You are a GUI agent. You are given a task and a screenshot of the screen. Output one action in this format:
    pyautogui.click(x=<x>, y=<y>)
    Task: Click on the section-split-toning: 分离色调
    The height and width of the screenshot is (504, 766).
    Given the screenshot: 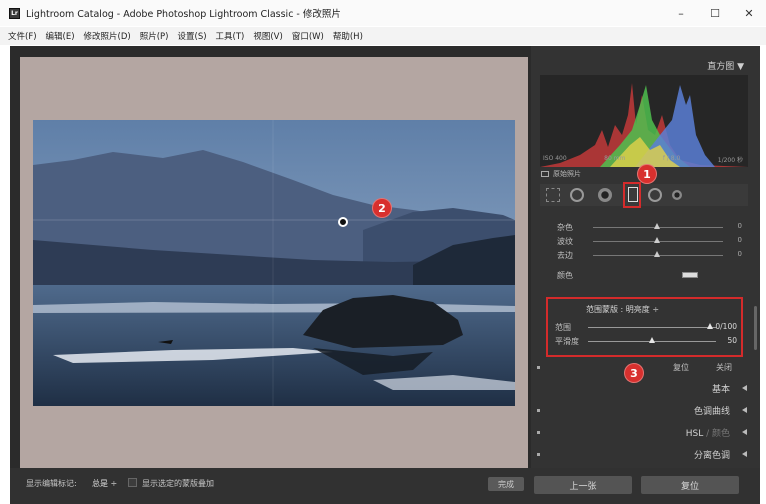 What is the action you would take?
    pyautogui.click(x=645, y=455)
    